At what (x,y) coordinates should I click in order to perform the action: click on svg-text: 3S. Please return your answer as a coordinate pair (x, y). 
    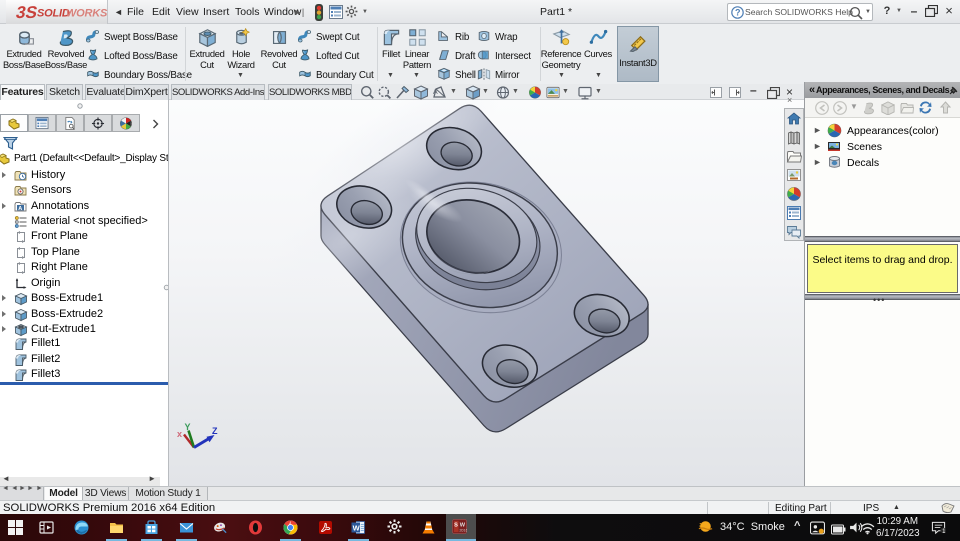
    Looking at the image, I should click on (26, 12).